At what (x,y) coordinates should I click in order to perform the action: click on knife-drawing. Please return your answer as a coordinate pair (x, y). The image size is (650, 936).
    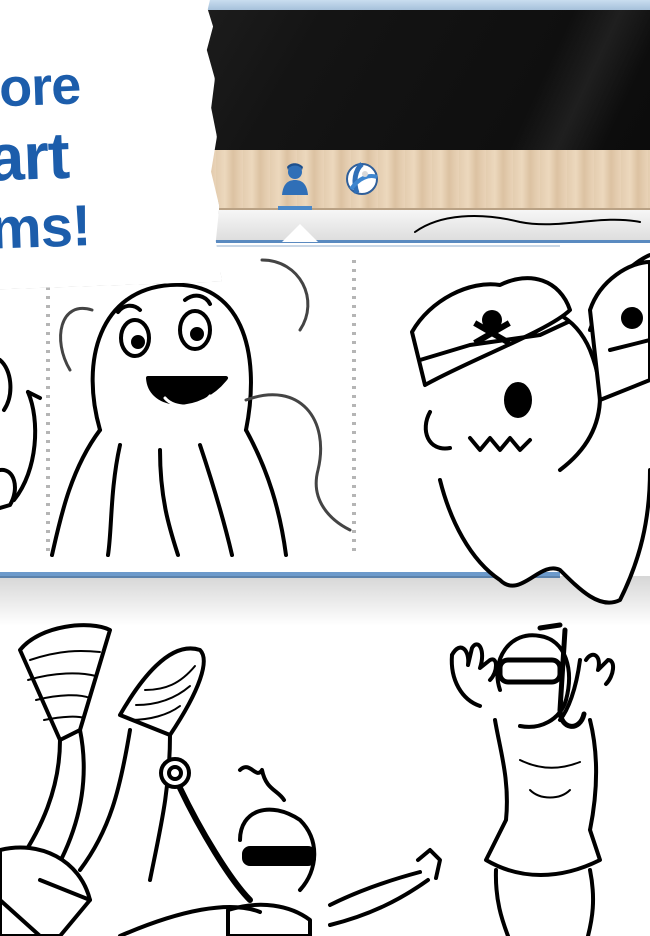
    Looking at the image, I should click on (21, 434).